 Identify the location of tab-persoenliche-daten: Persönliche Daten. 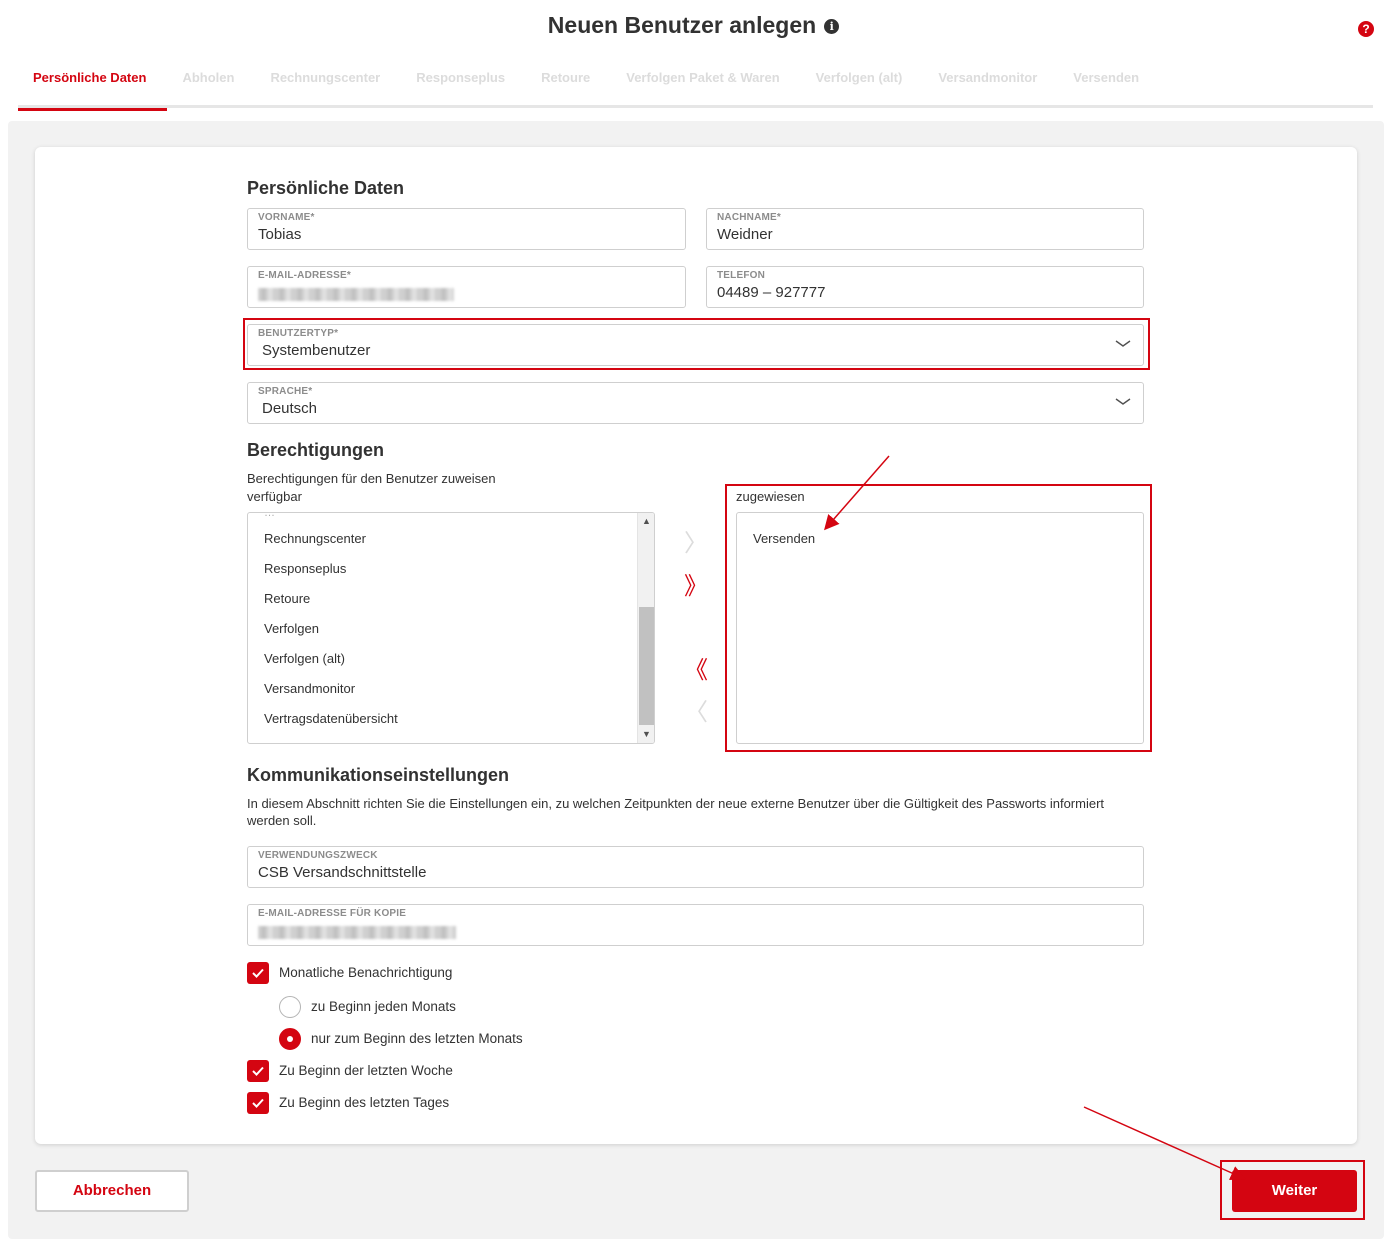
(93, 84).